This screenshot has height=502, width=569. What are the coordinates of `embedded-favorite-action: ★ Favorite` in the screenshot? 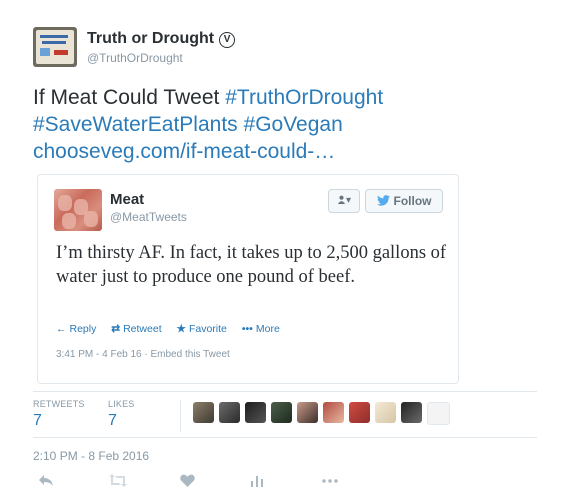 It's located at (202, 329).